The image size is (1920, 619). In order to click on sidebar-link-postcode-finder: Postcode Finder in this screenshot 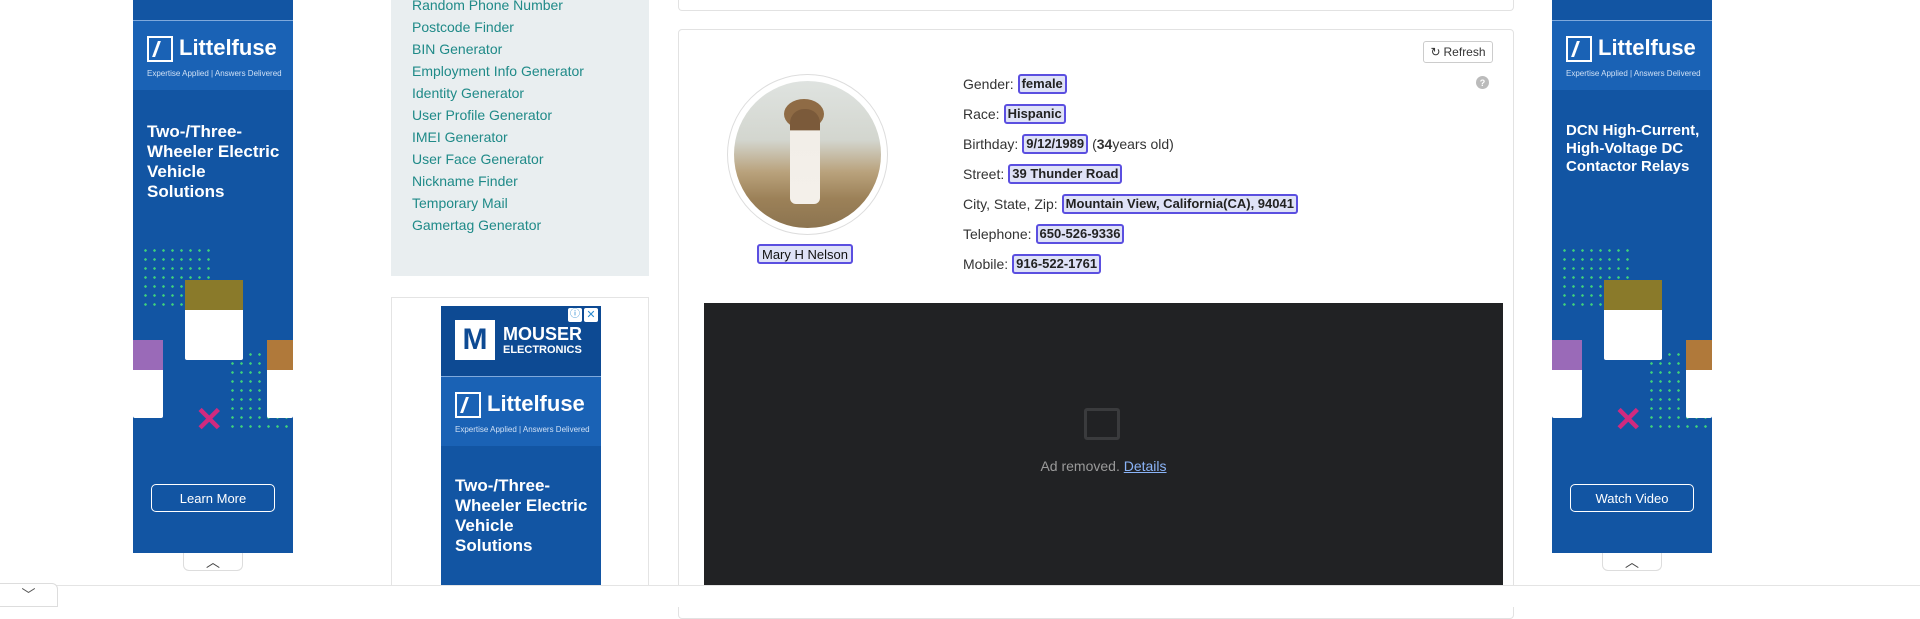, I will do `click(520, 27)`.